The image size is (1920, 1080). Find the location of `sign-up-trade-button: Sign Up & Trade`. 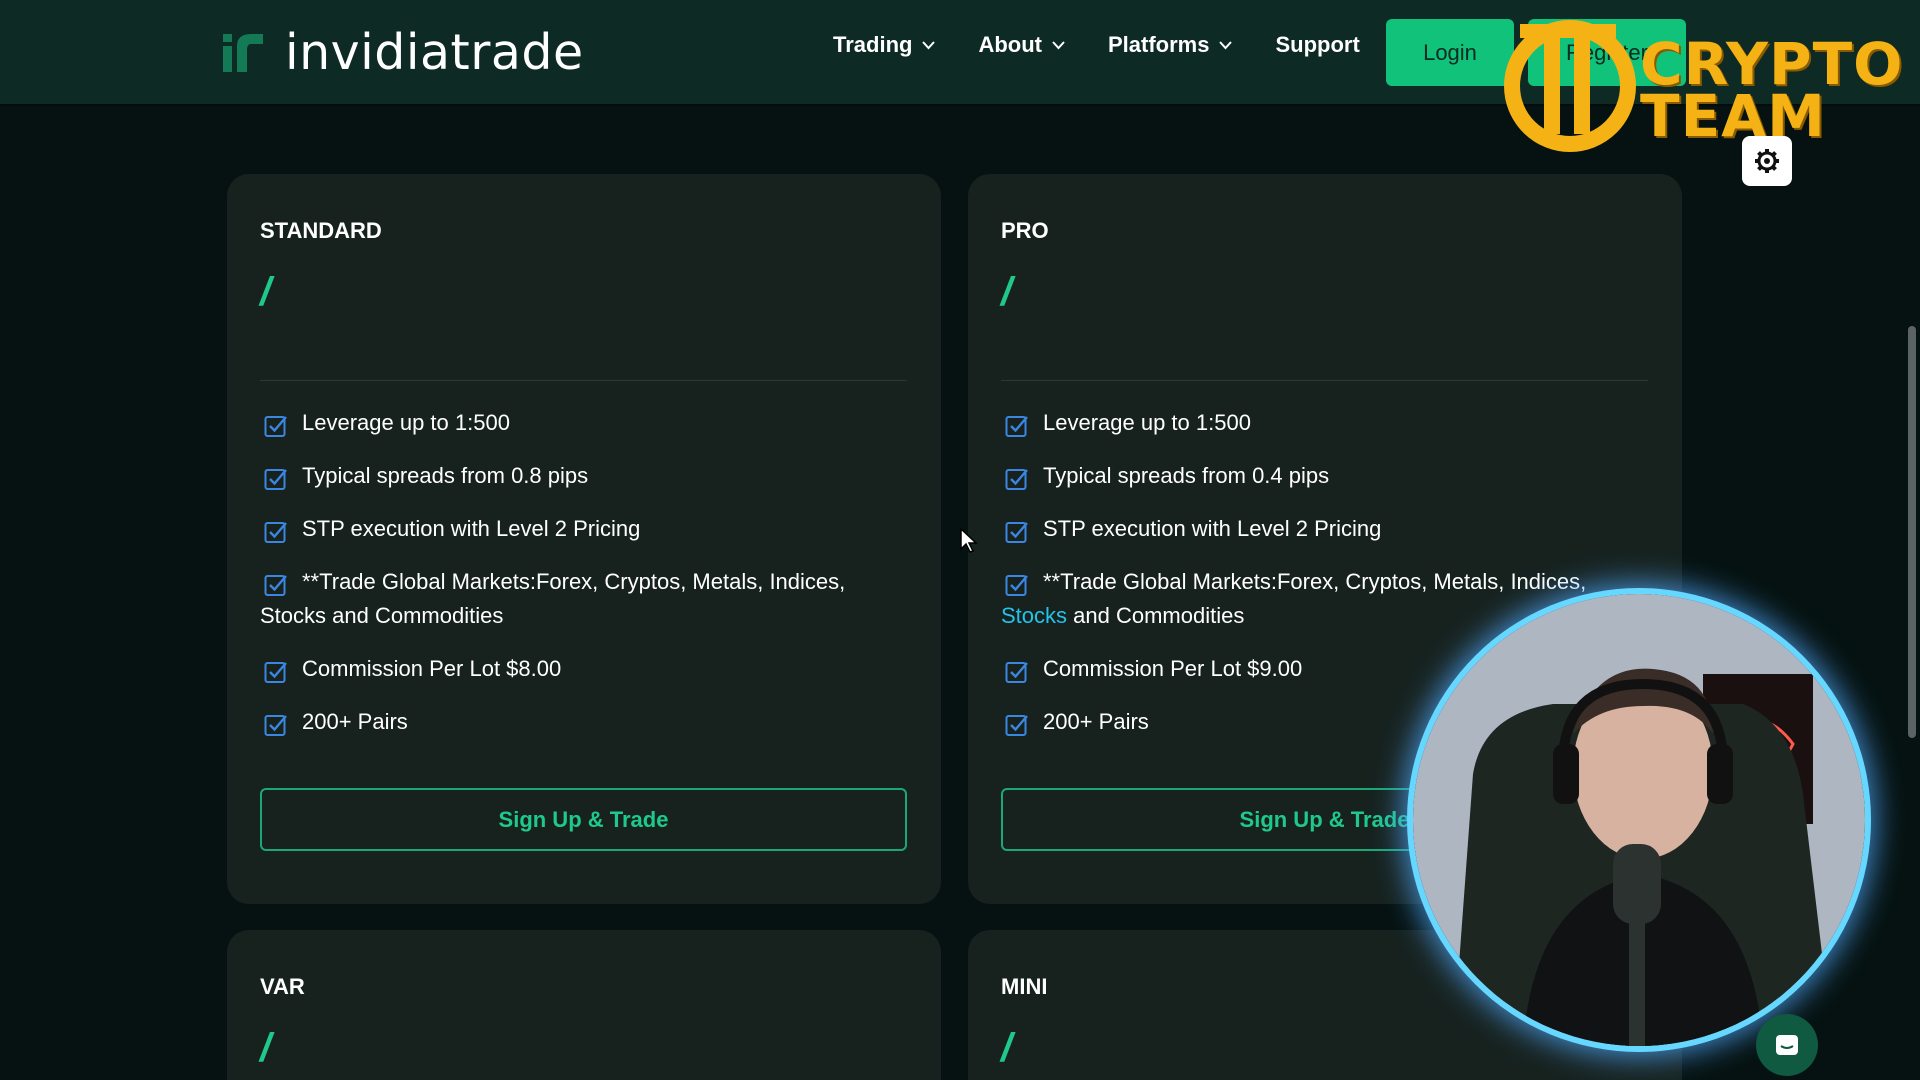

sign-up-trade-button: Sign Up & Trade is located at coordinates (583, 819).